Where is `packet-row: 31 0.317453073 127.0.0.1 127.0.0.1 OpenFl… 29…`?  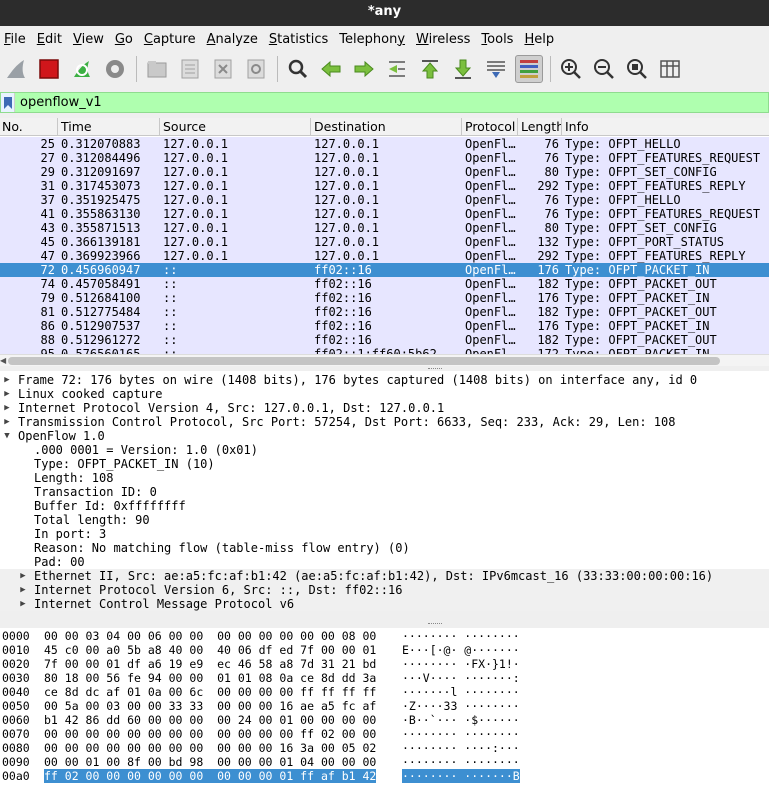 packet-row: 31 0.317453073 127.0.0.1 127.0.0.1 OpenFl… 29… is located at coordinates (384, 186).